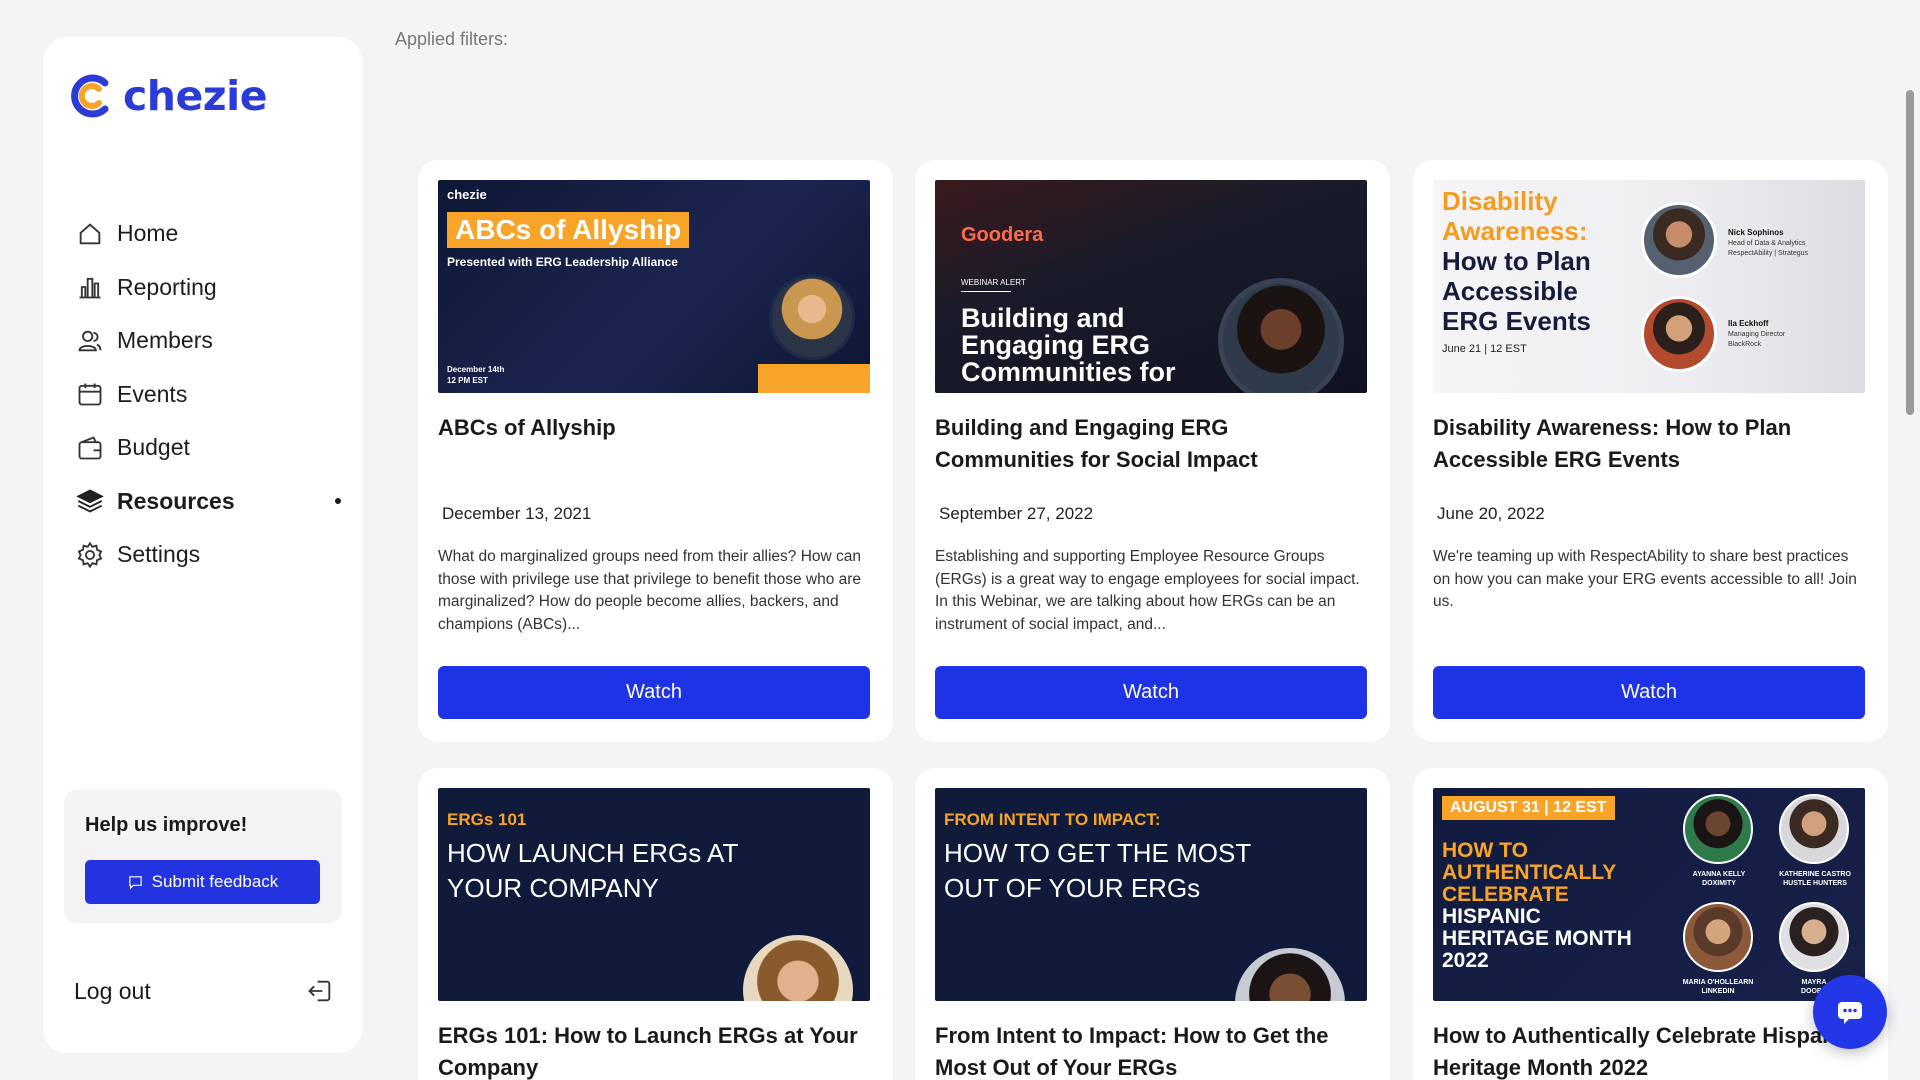 The height and width of the screenshot is (1080, 1920). I want to click on thumb-brand: Goodera, so click(1002, 235).